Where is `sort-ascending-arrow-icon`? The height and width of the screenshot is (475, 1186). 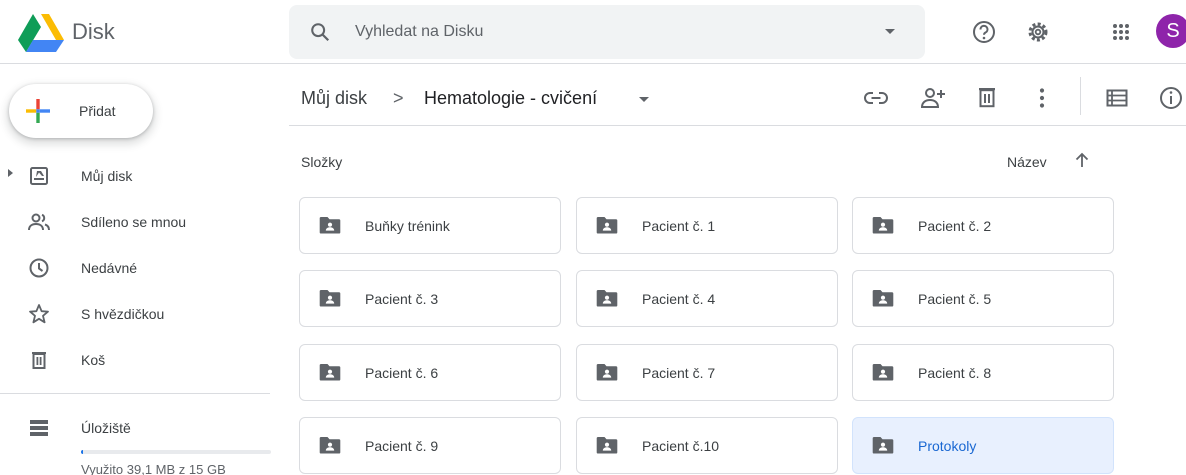
sort-ascending-arrow-icon is located at coordinates (1082, 160).